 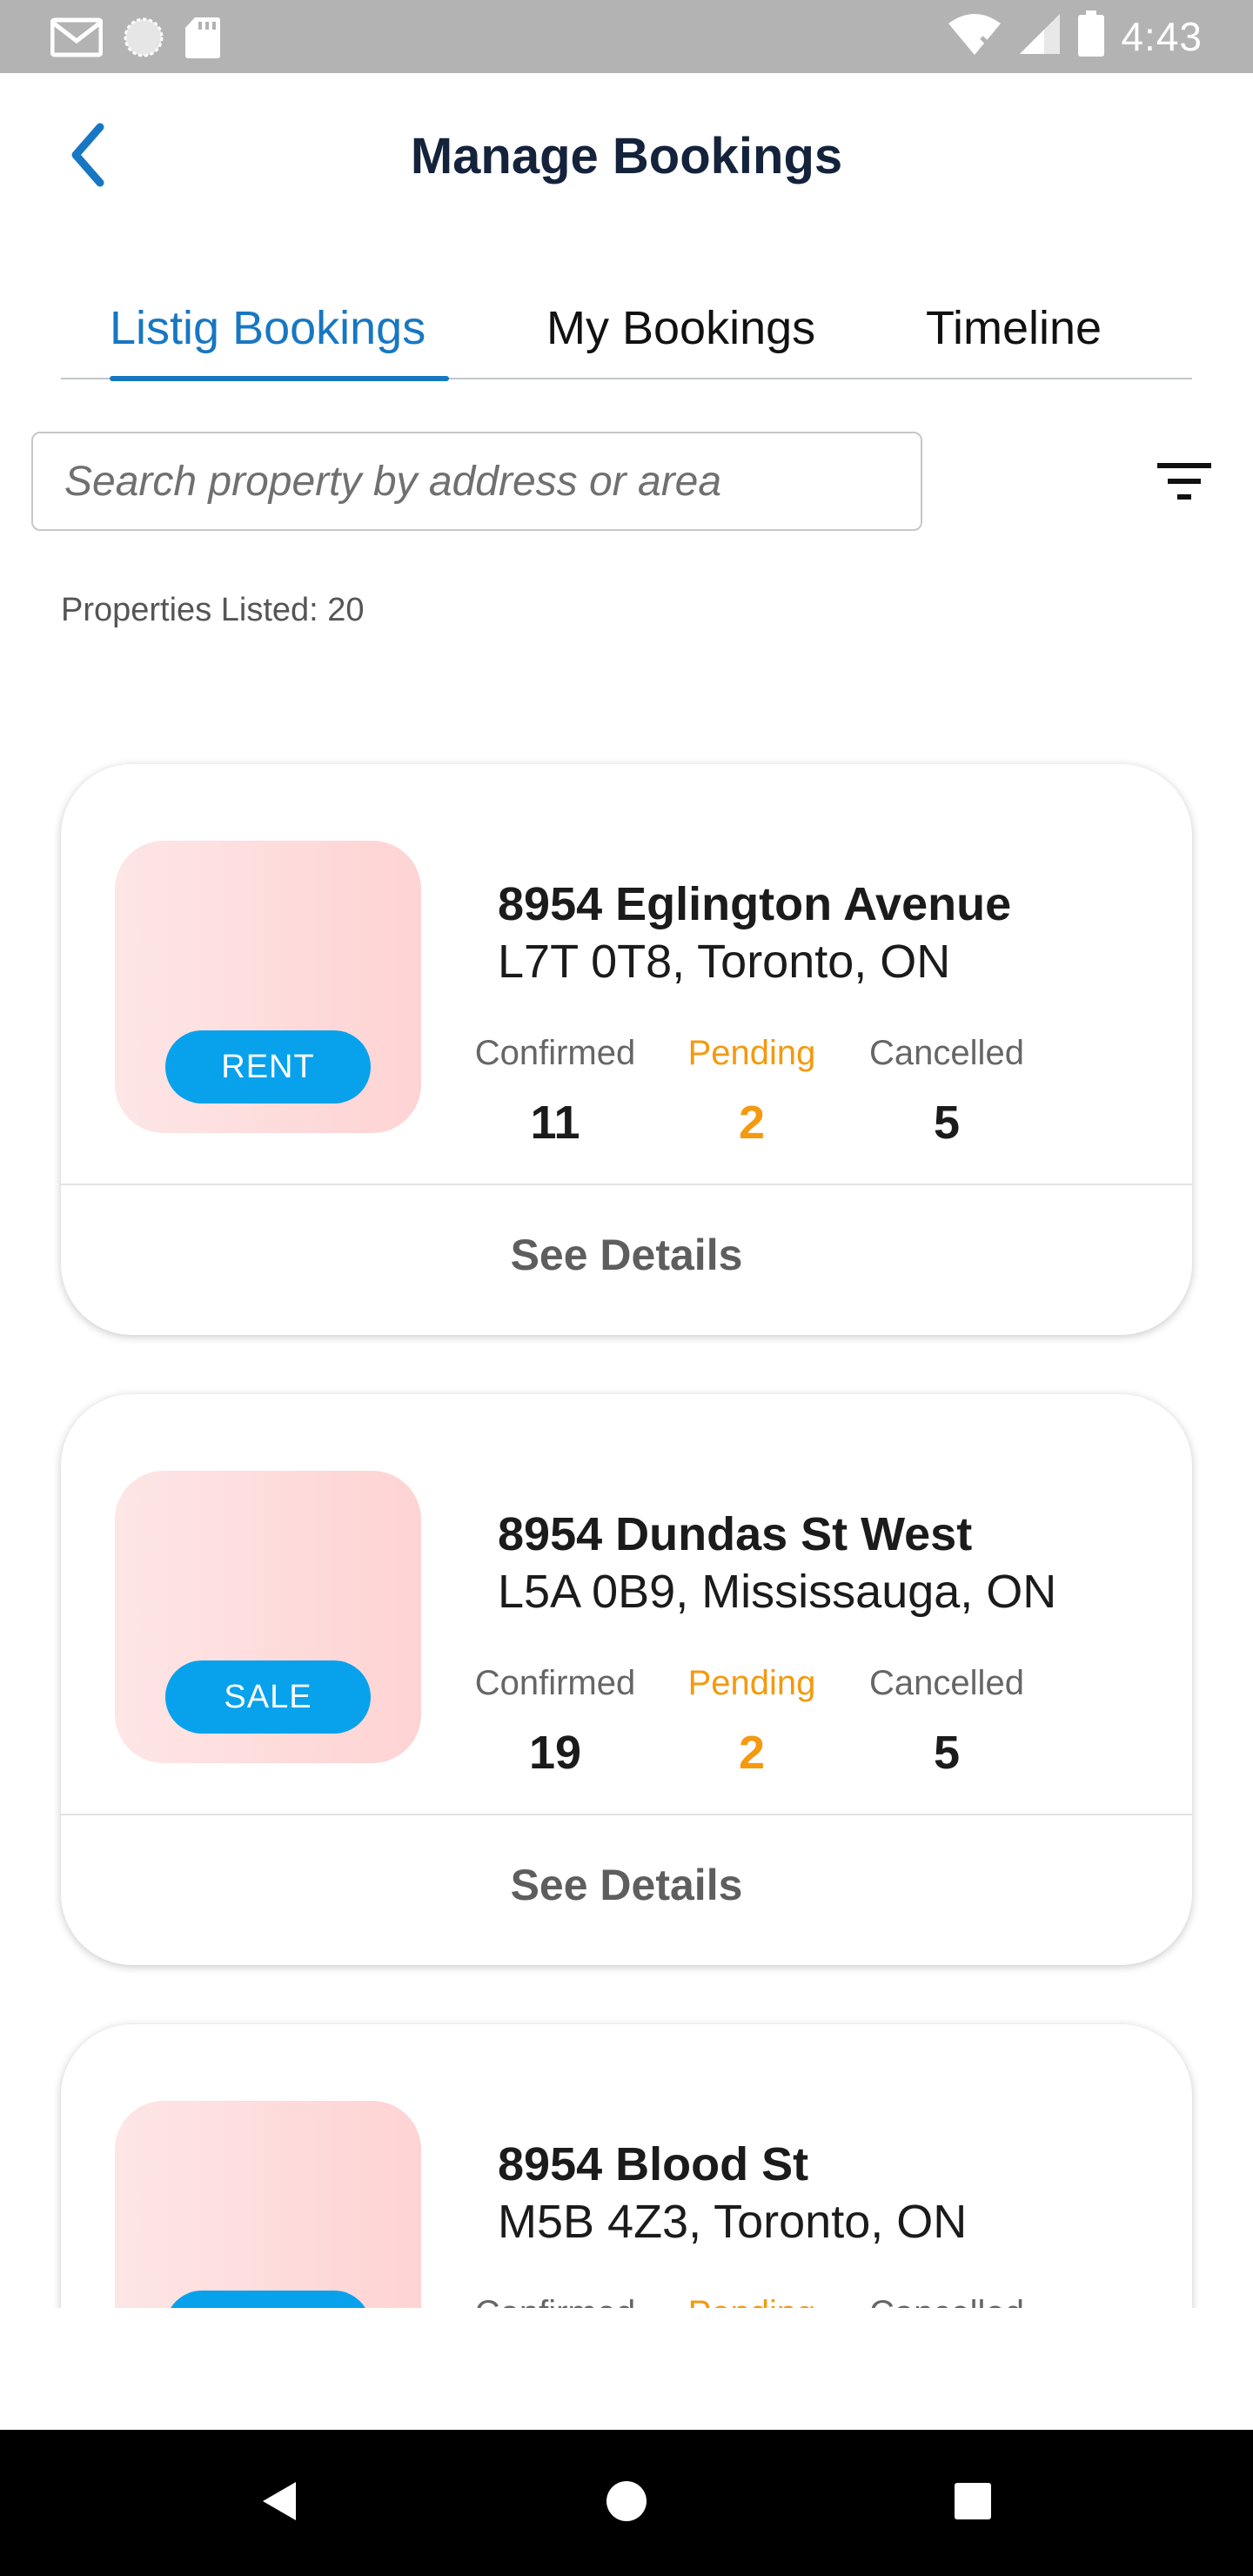 What do you see at coordinates (1091, 36) in the screenshot?
I see `battery-icon` at bounding box center [1091, 36].